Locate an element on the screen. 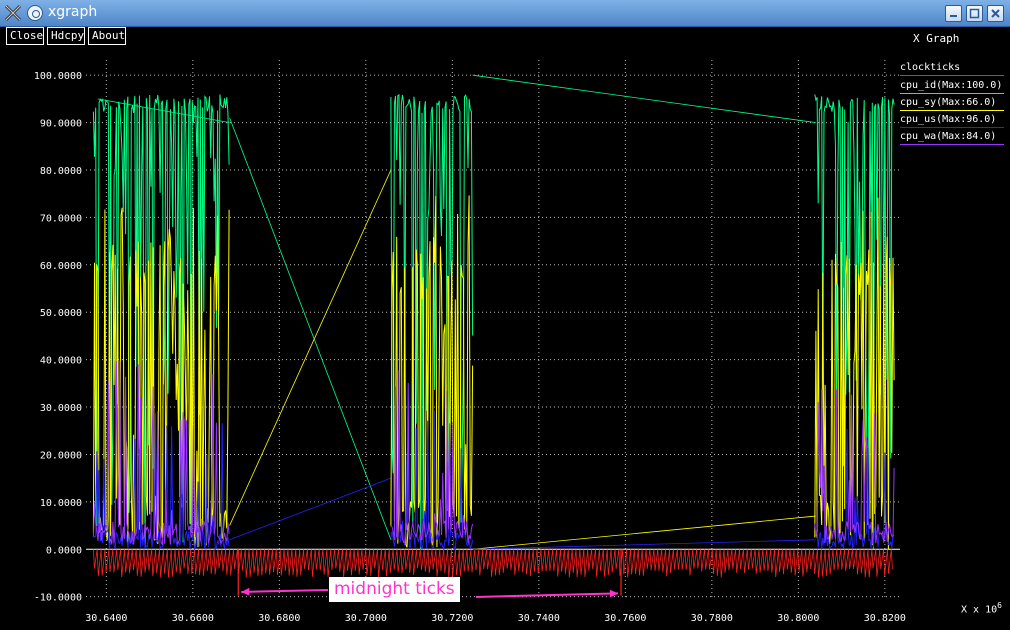 The image size is (1010, 630). legend-label: cpu_us(Max:96.0) is located at coordinates (948, 119).